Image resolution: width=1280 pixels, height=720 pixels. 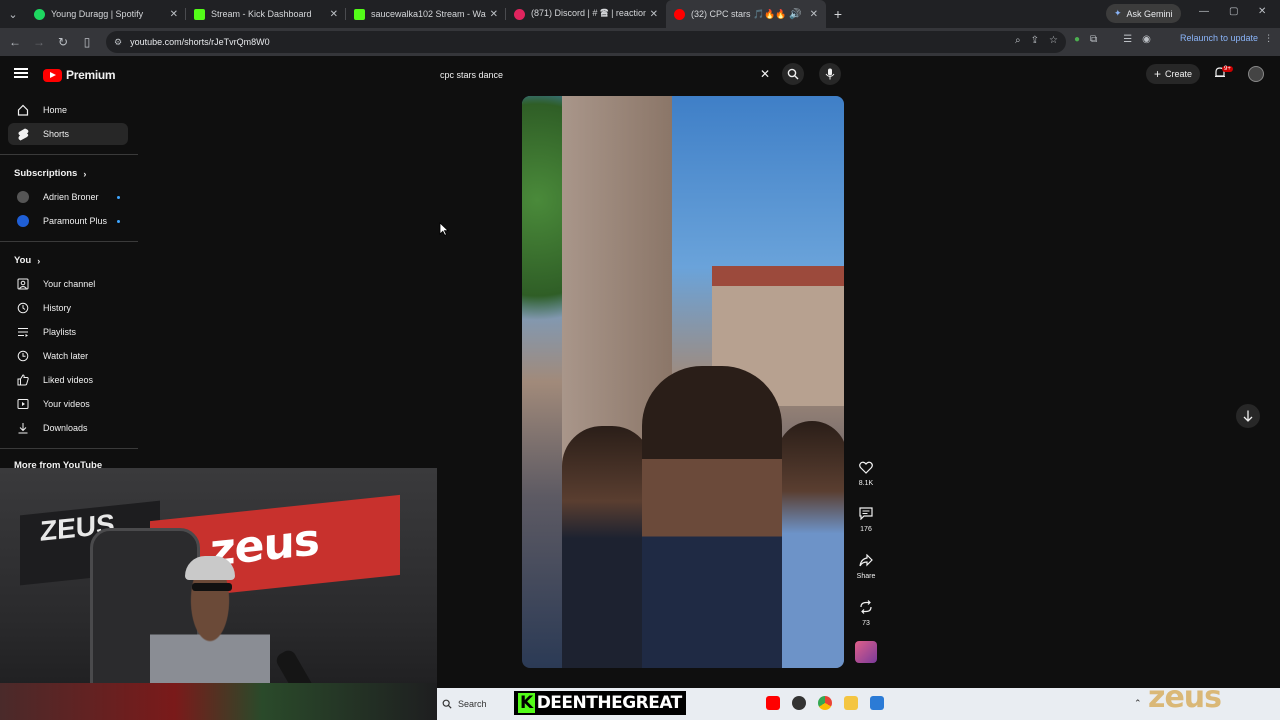 What do you see at coordinates (1262, 11) in the screenshot?
I see `close-window-icon: ✕` at bounding box center [1262, 11].